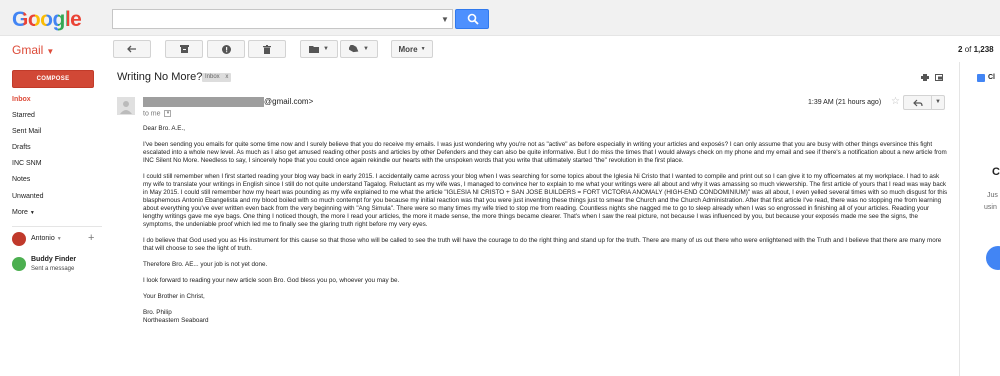 The height and width of the screenshot is (376, 1000). I want to click on back-button, so click(132, 49).